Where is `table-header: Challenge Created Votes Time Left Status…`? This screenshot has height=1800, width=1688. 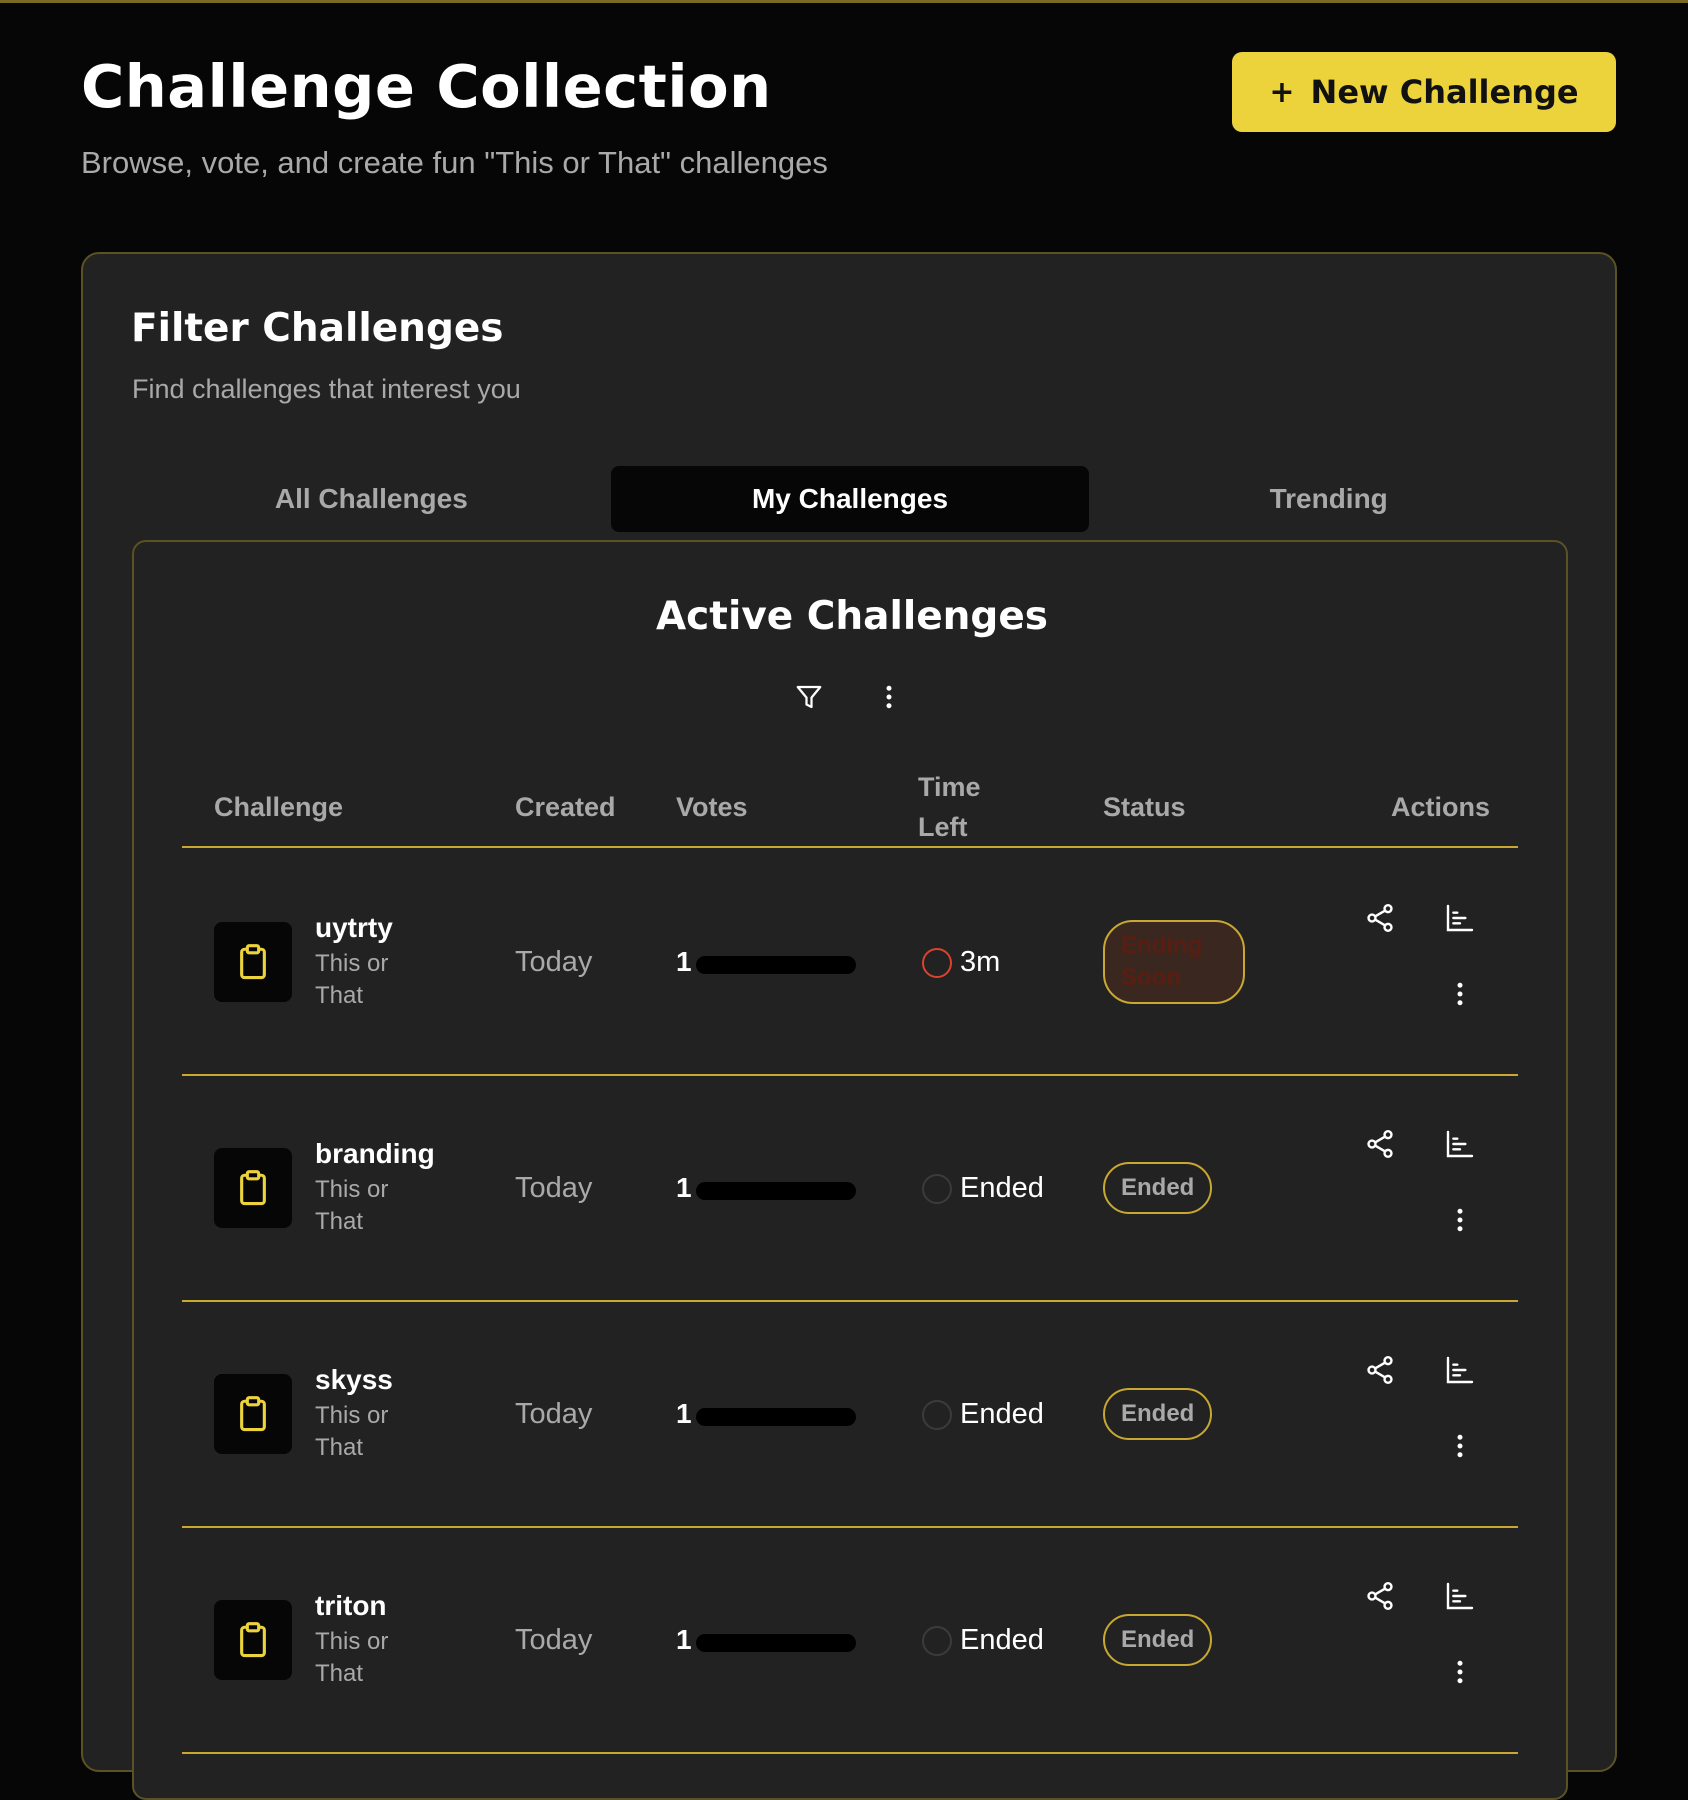 table-header: Challenge Created Votes Time Left Status… is located at coordinates (850, 808).